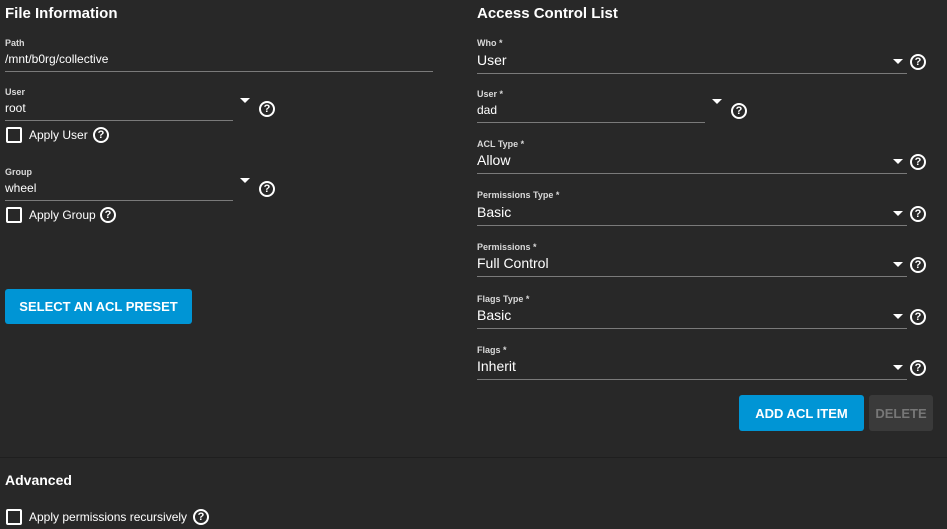 The image size is (947, 529). What do you see at coordinates (692, 225) in the screenshot?
I see `permissions-type-underline` at bounding box center [692, 225].